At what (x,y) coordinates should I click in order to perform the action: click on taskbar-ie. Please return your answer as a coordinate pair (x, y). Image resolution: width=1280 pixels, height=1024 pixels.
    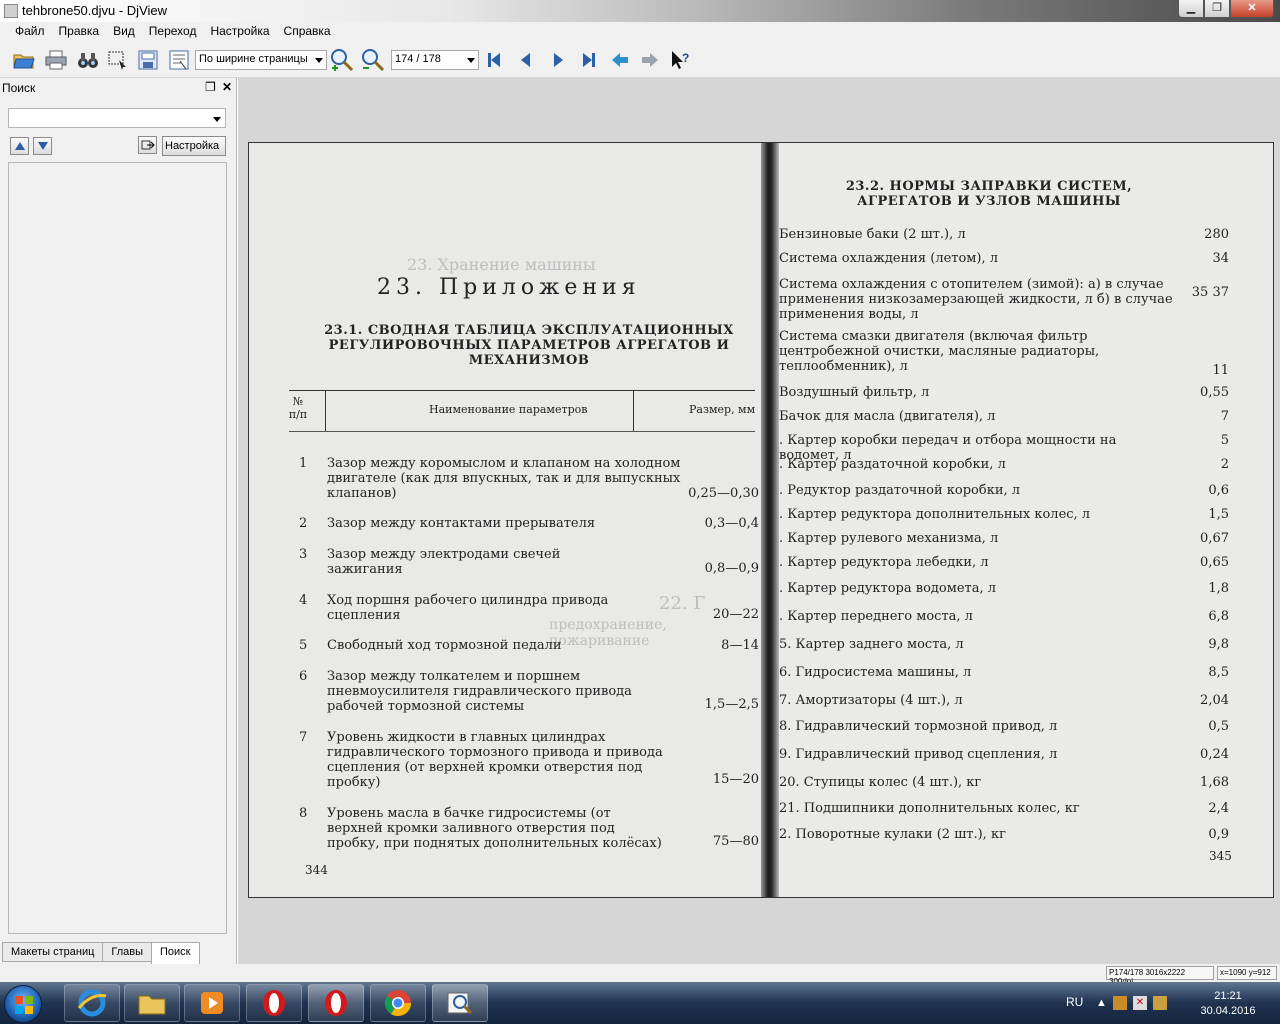
    Looking at the image, I should click on (92, 1003).